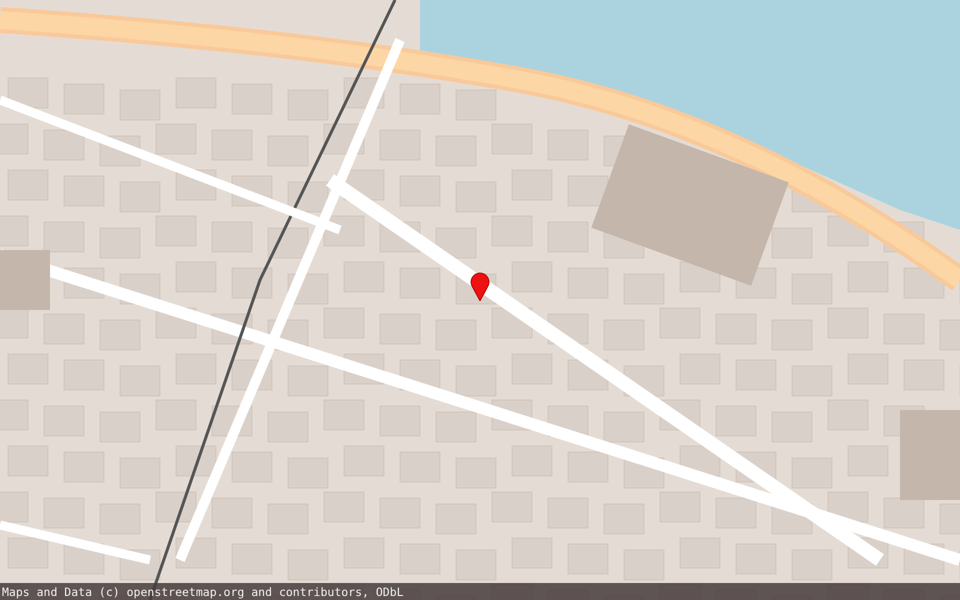 The width and height of the screenshot is (960, 600). I want to click on attribution-text: Maps and Data (c) openstreetmap.org and contributors, ODbL, so click(203, 591).